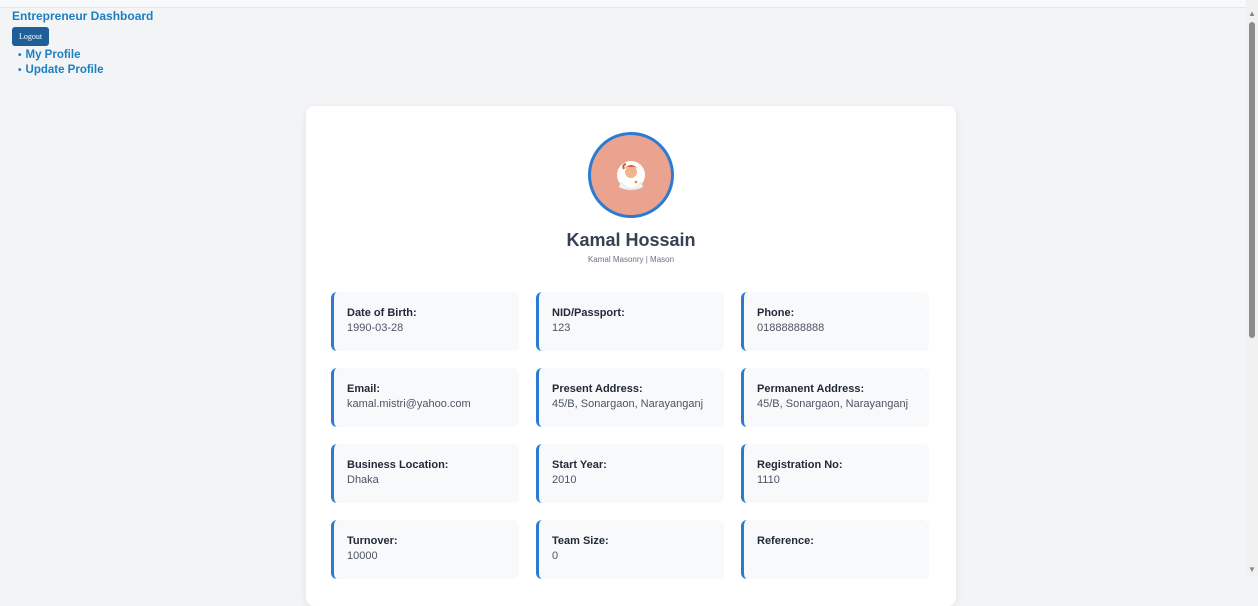 Image resolution: width=1258 pixels, height=606 pixels. What do you see at coordinates (85, 55) in the screenshot?
I see `menu-item-my-profile: • My Profile` at bounding box center [85, 55].